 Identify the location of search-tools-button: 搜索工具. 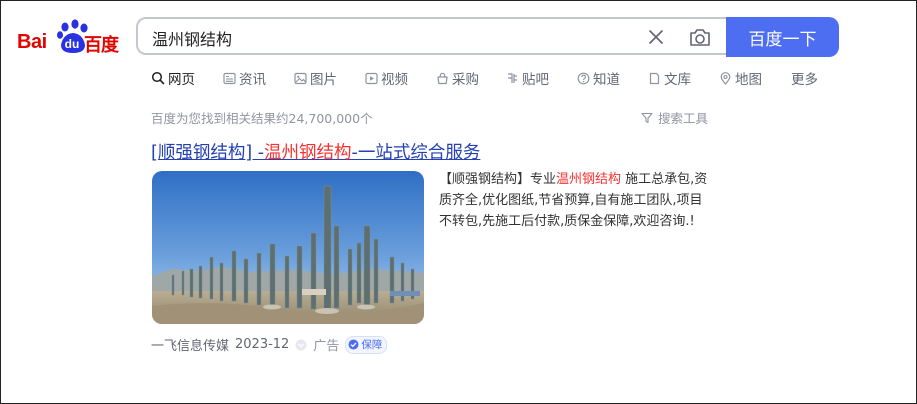
(674, 117).